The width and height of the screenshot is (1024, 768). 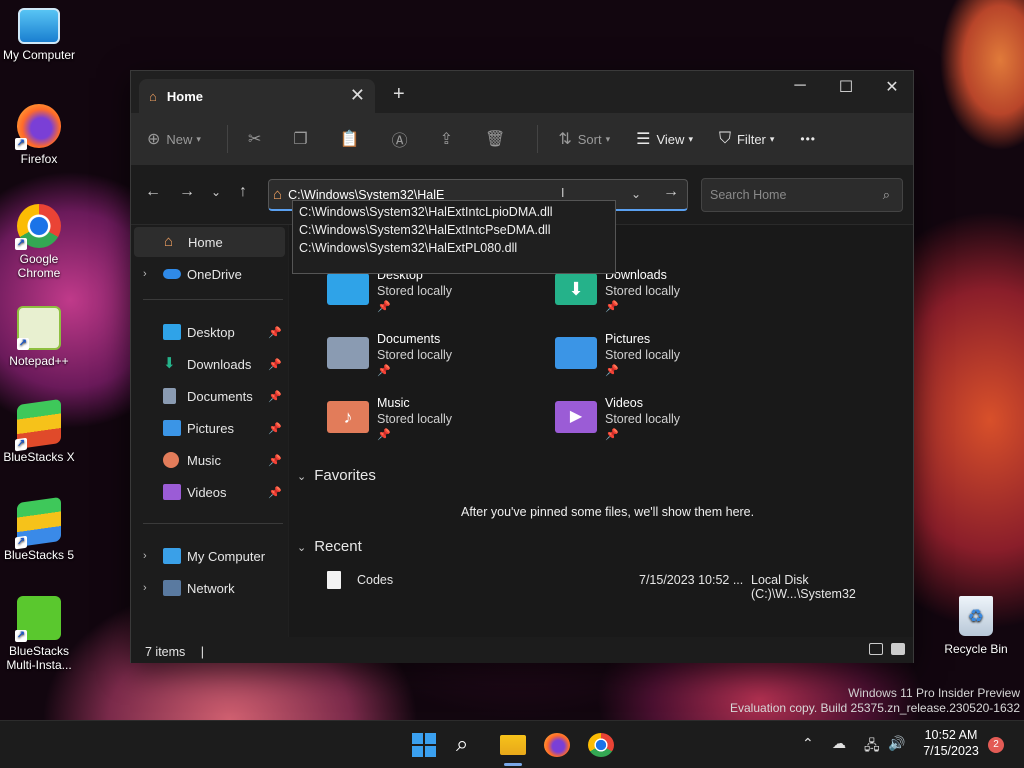 I want to click on bluestacks-multi-icon: ↗, so click(x=38, y=619).